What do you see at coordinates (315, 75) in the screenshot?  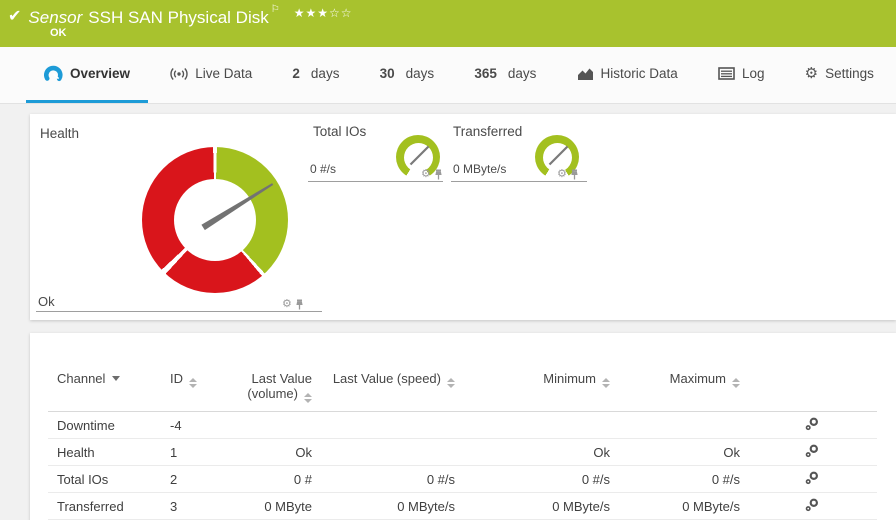 I see `tab-2-days: 2 days` at bounding box center [315, 75].